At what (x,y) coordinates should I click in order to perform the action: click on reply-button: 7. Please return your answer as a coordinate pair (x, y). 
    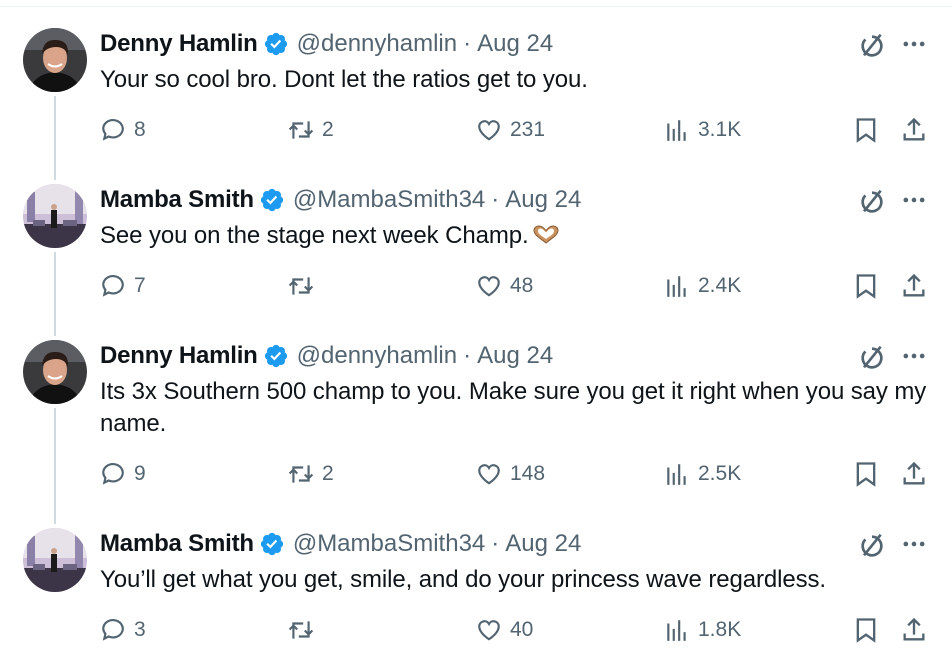
    Looking at the image, I should click on (123, 286).